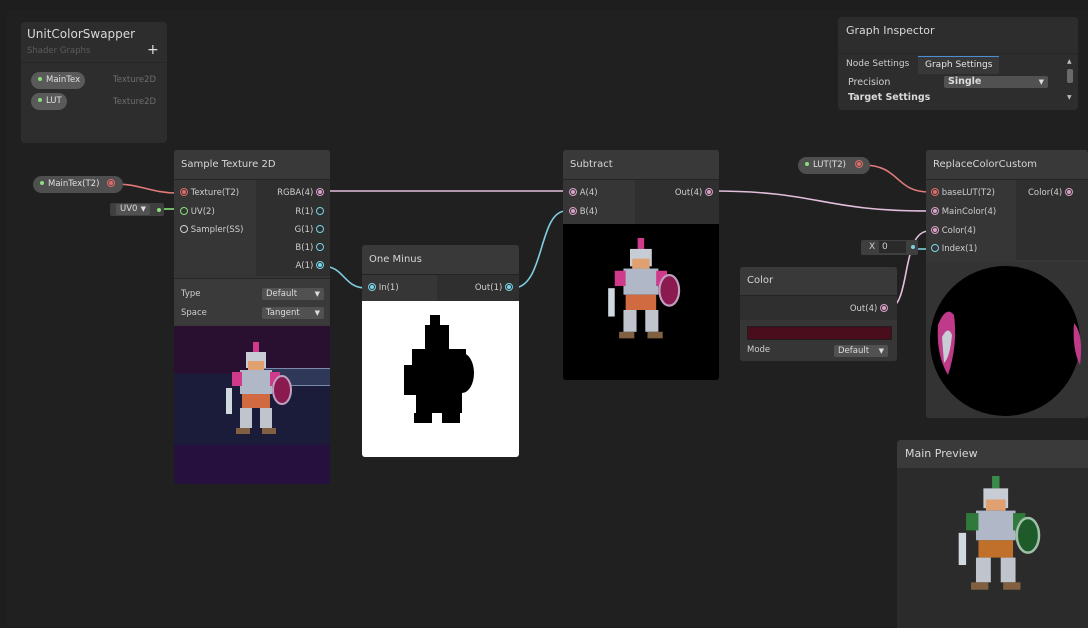  I want to click on one-minus-node: One Minus In(1) Out(1), so click(440, 351).